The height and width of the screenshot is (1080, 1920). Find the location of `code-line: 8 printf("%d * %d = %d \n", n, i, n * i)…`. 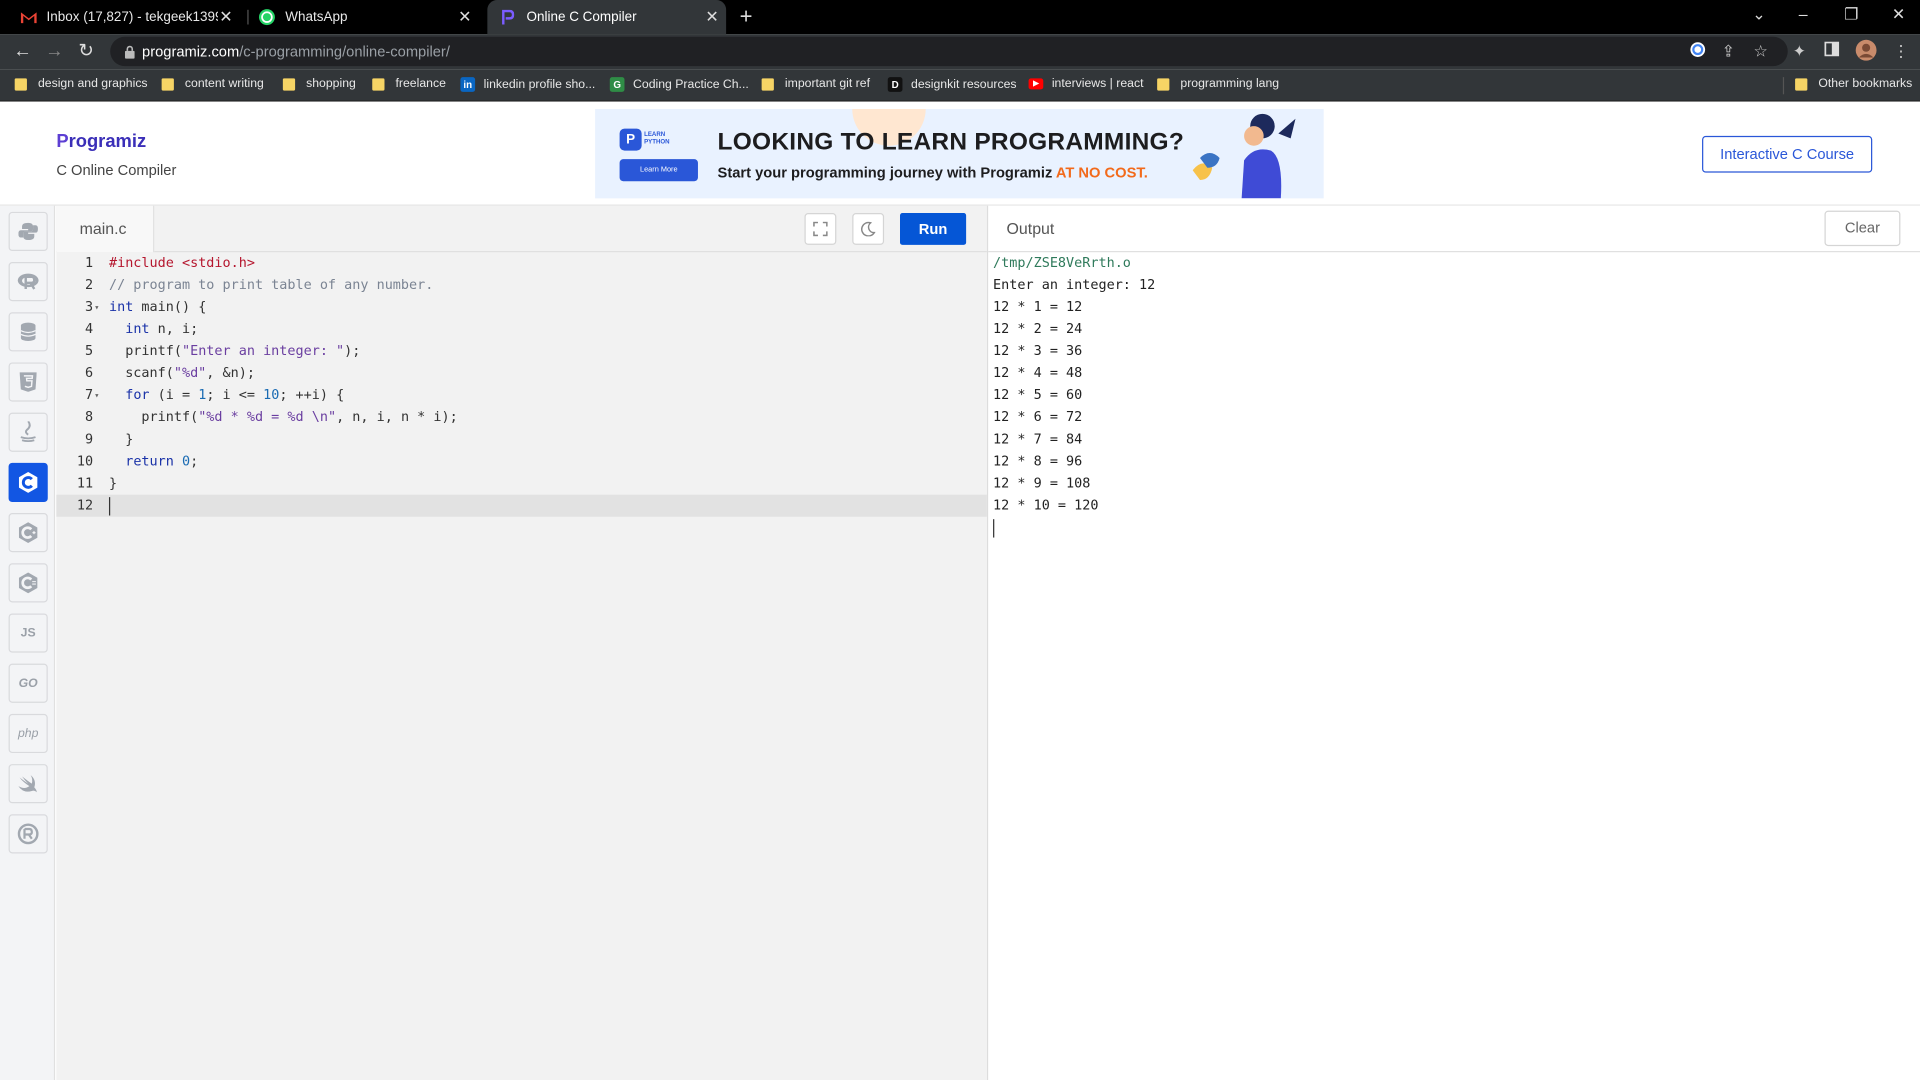

code-line: 8 printf("%d * %d = %d \n", n, i, n * i)… is located at coordinates (521, 418).